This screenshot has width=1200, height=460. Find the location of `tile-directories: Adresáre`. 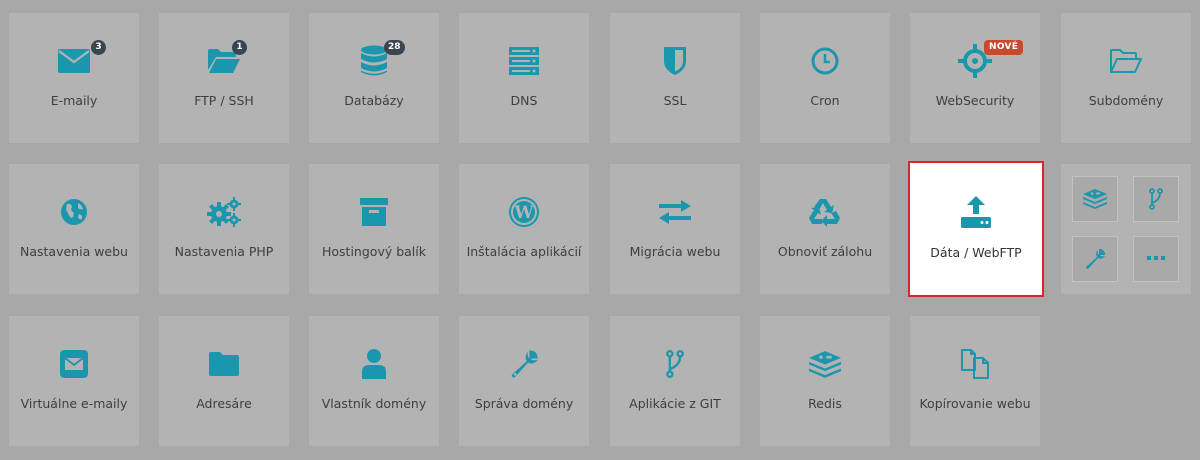

tile-directories: Adresáre is located at coordinates (224, 381).